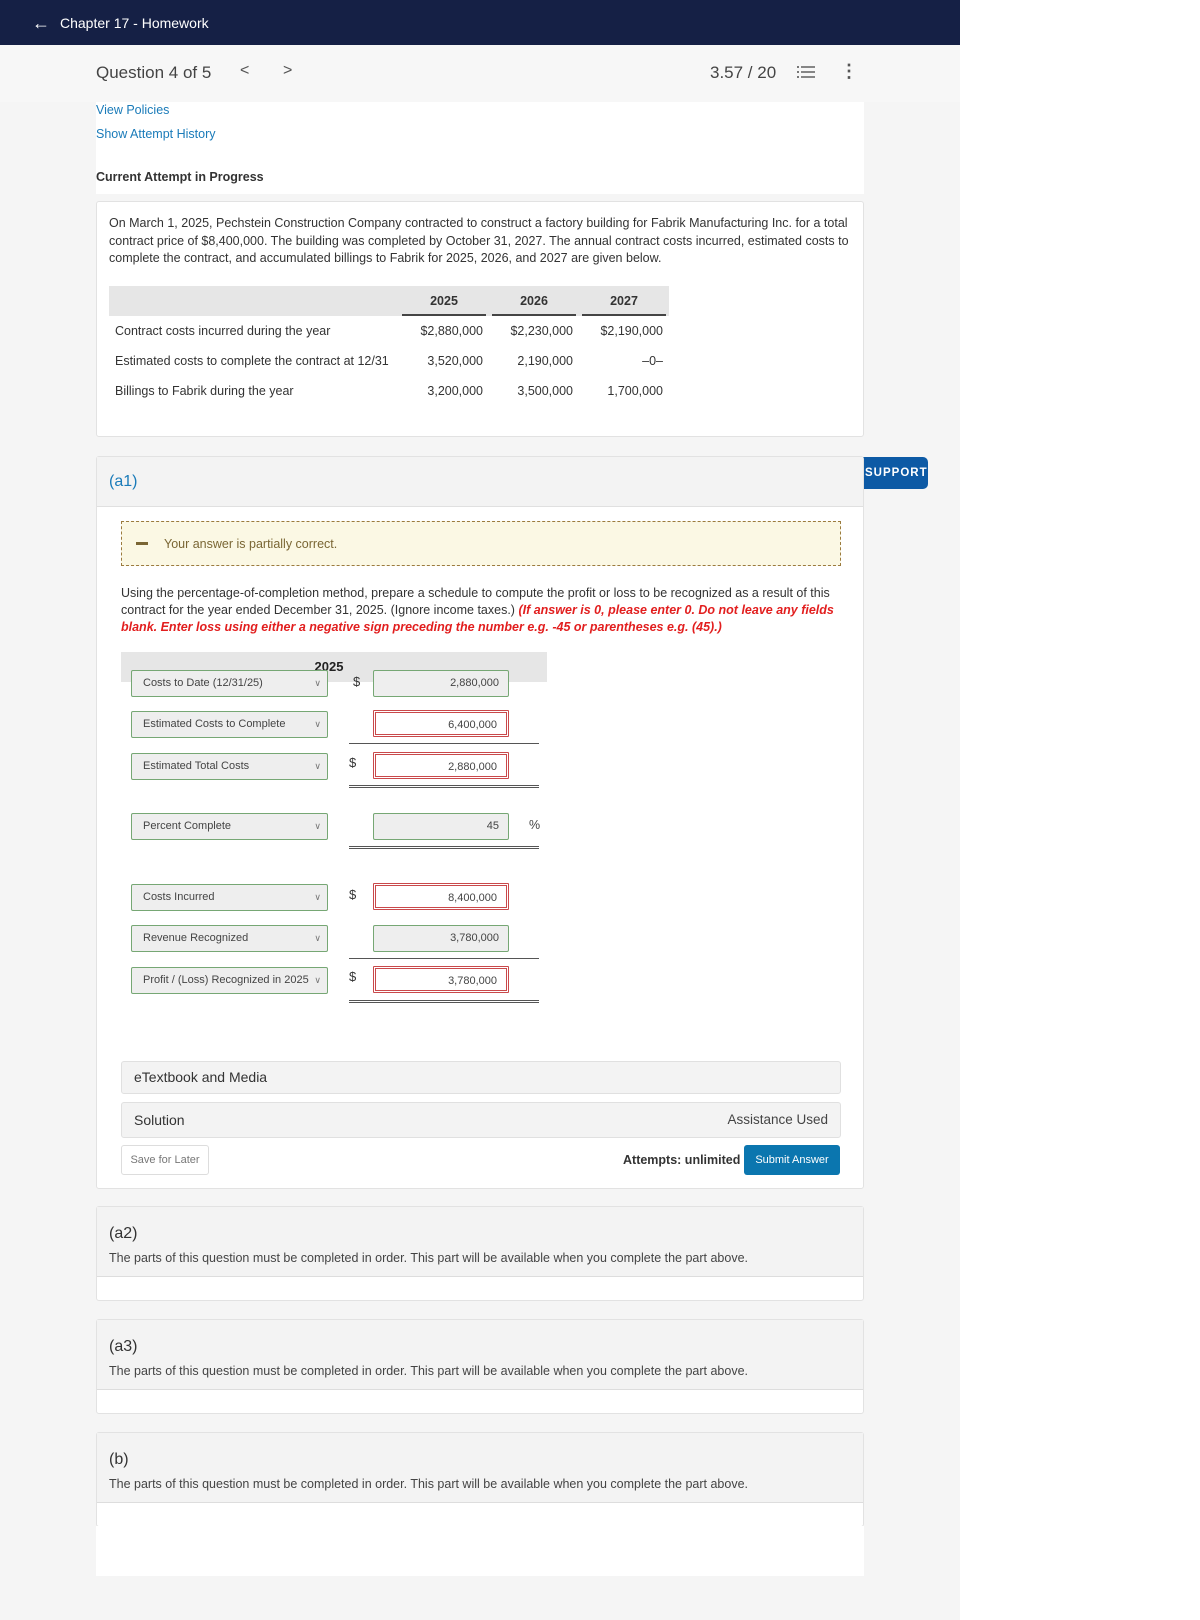  What do you see at coordinates (134, 23) in the screenshot?
I see `assignment-title: Chapter 17 - Homework` at bounding box center [134, 23].